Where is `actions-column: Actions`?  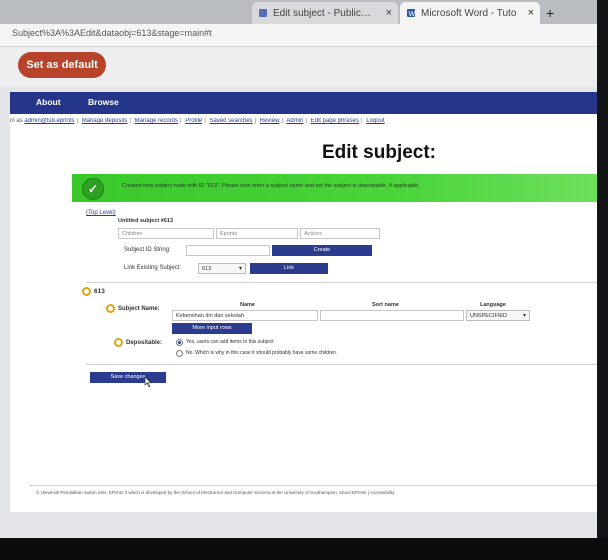
actions-column: Actions is located at coordinates (340, 233).